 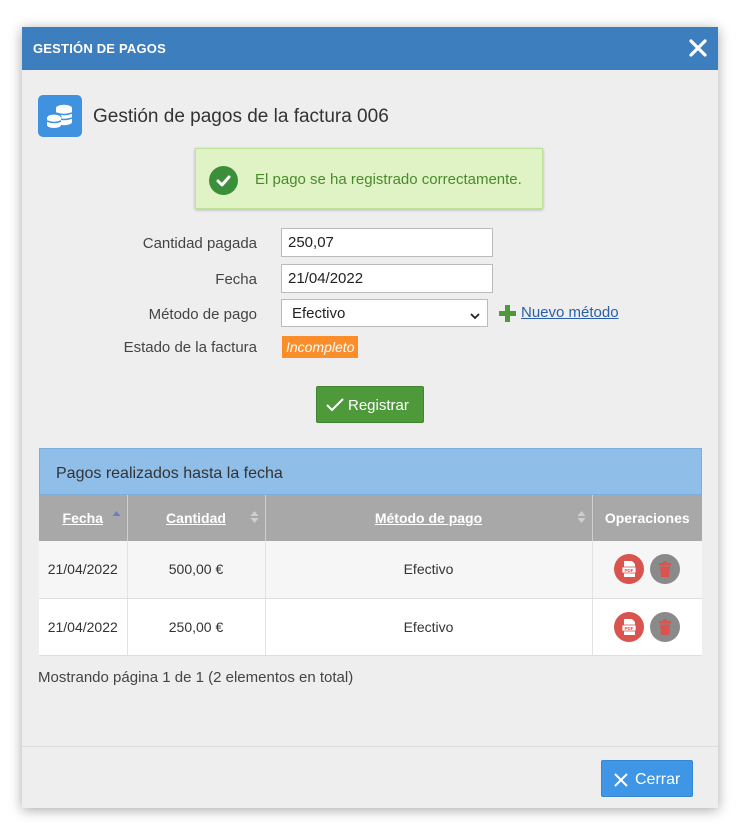 I want to click on status-label: Estado de la factura, so click(x=190, y=347).